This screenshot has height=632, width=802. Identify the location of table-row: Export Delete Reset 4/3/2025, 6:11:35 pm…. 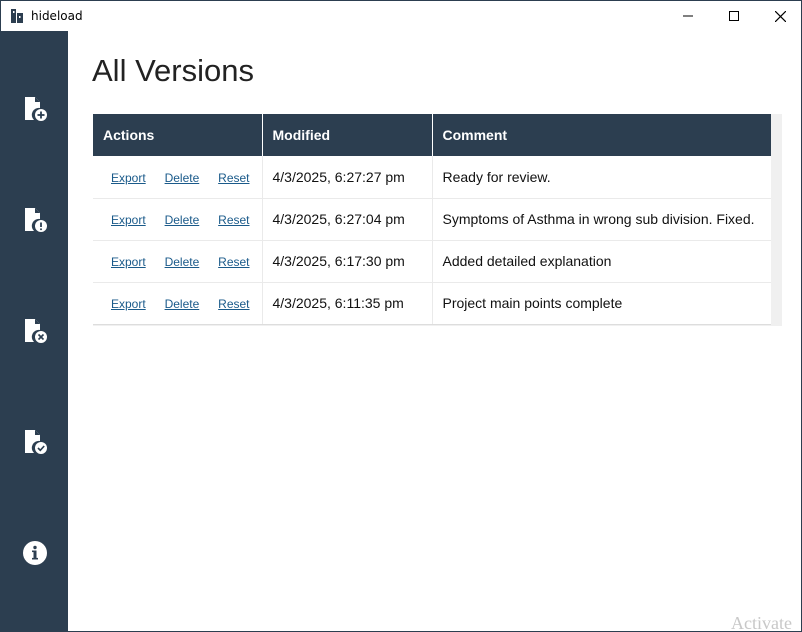
(432, 303).